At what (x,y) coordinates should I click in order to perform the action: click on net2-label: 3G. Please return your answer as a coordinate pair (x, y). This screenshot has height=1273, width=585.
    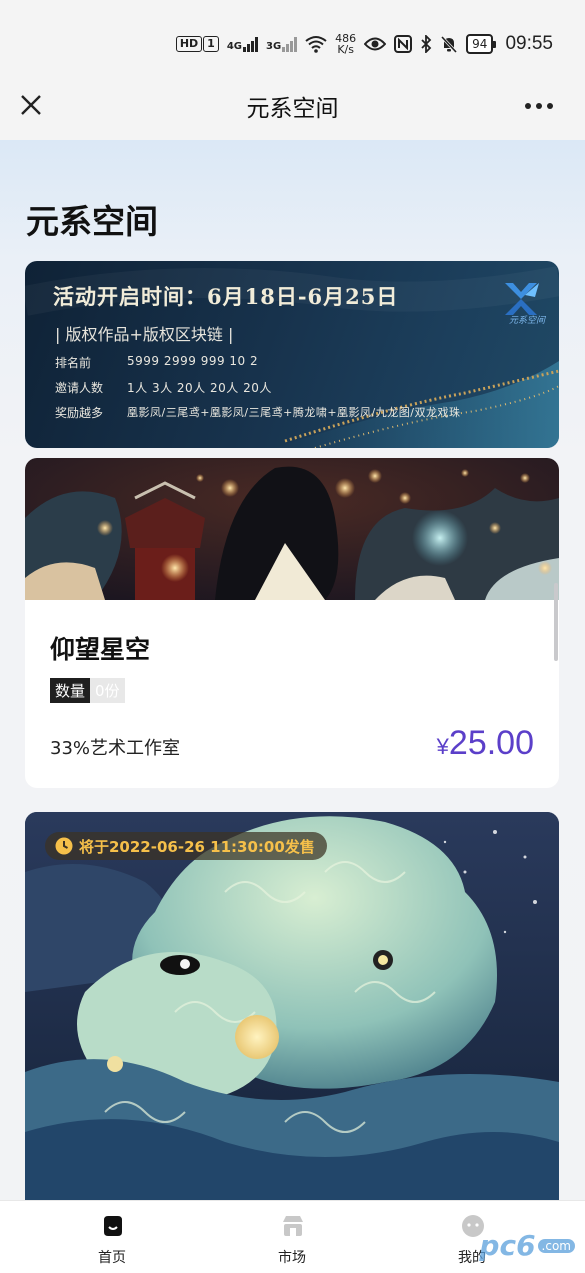
    Looking at the image, I should click on (274, 46).